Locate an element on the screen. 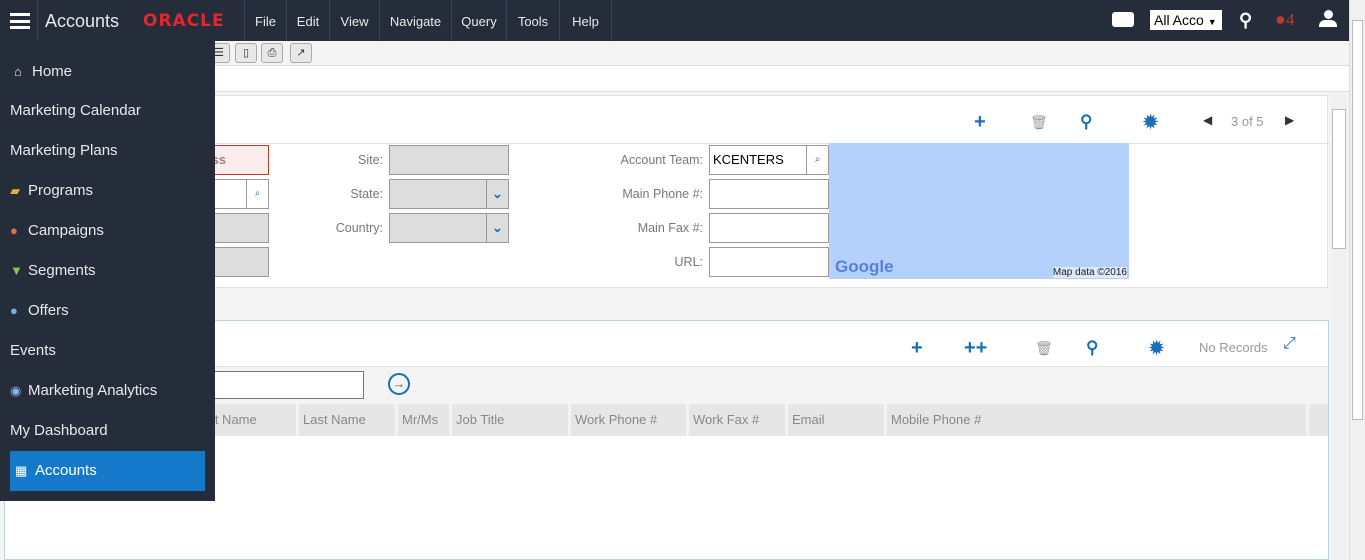  col-mobile-phone: Mobile Phone # is located at coordinates (1095, 420).